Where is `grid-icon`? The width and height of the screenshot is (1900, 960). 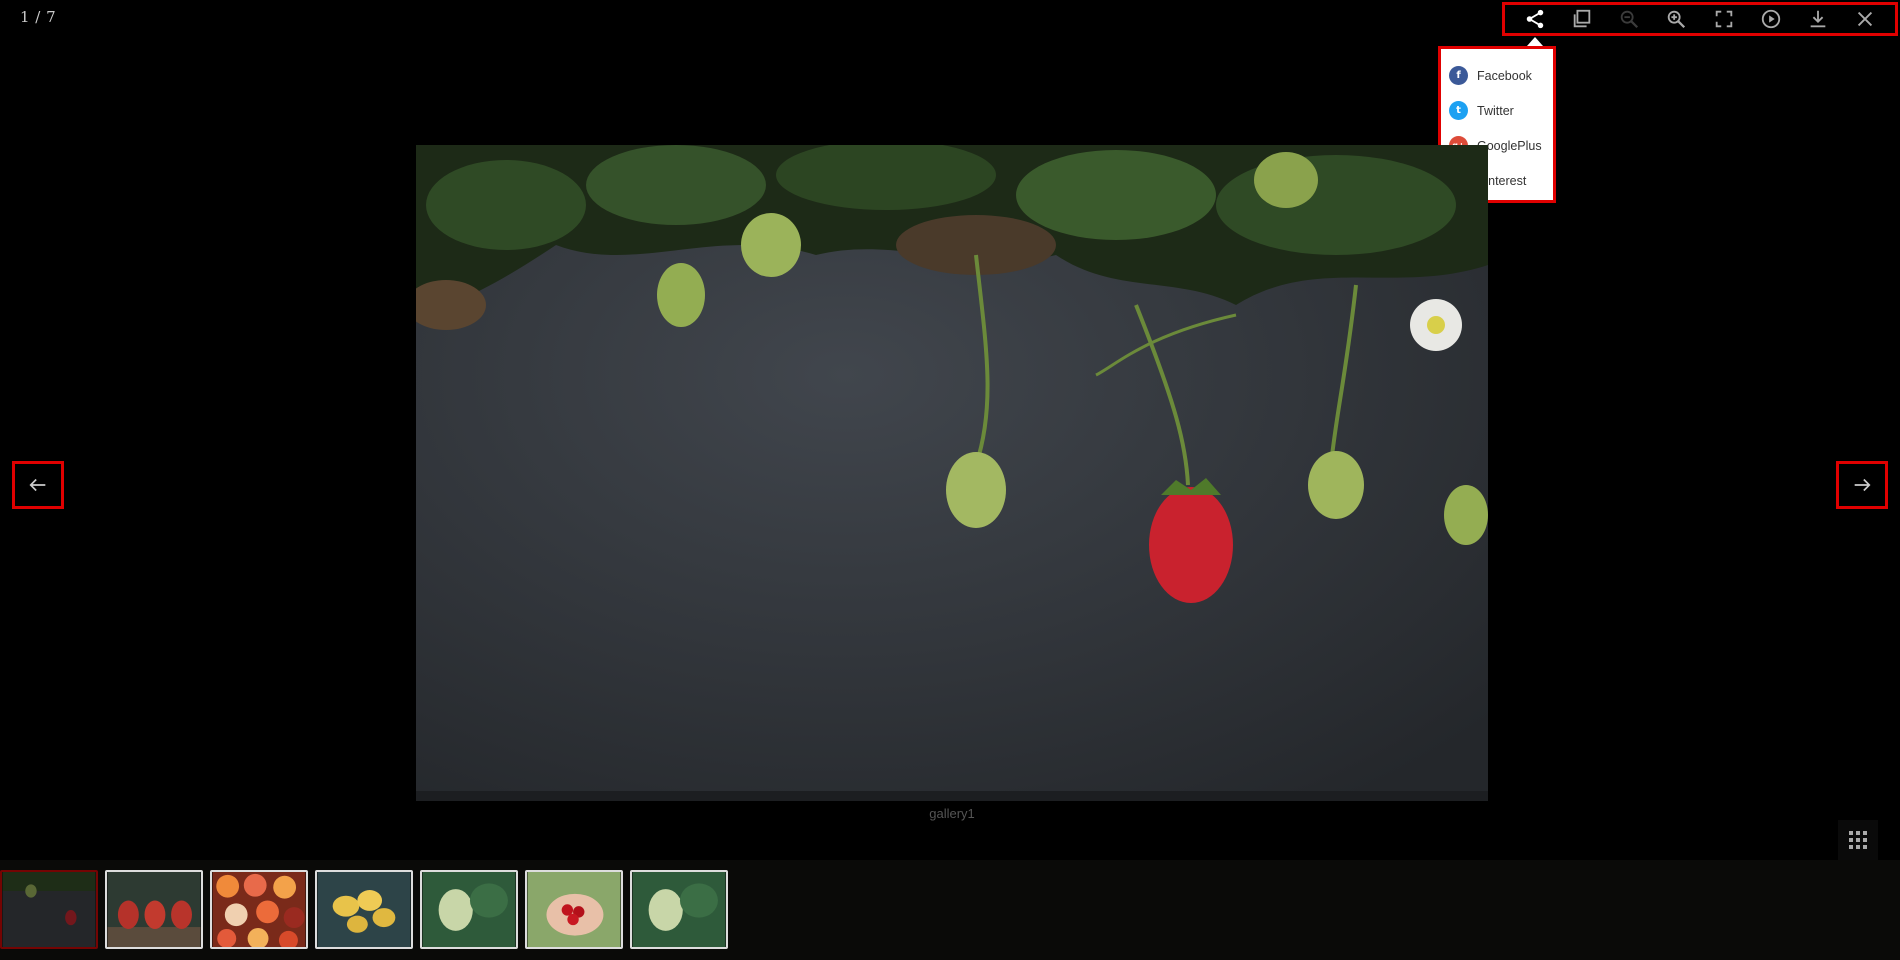
grid-icon is located at coordinates (1858, 840).